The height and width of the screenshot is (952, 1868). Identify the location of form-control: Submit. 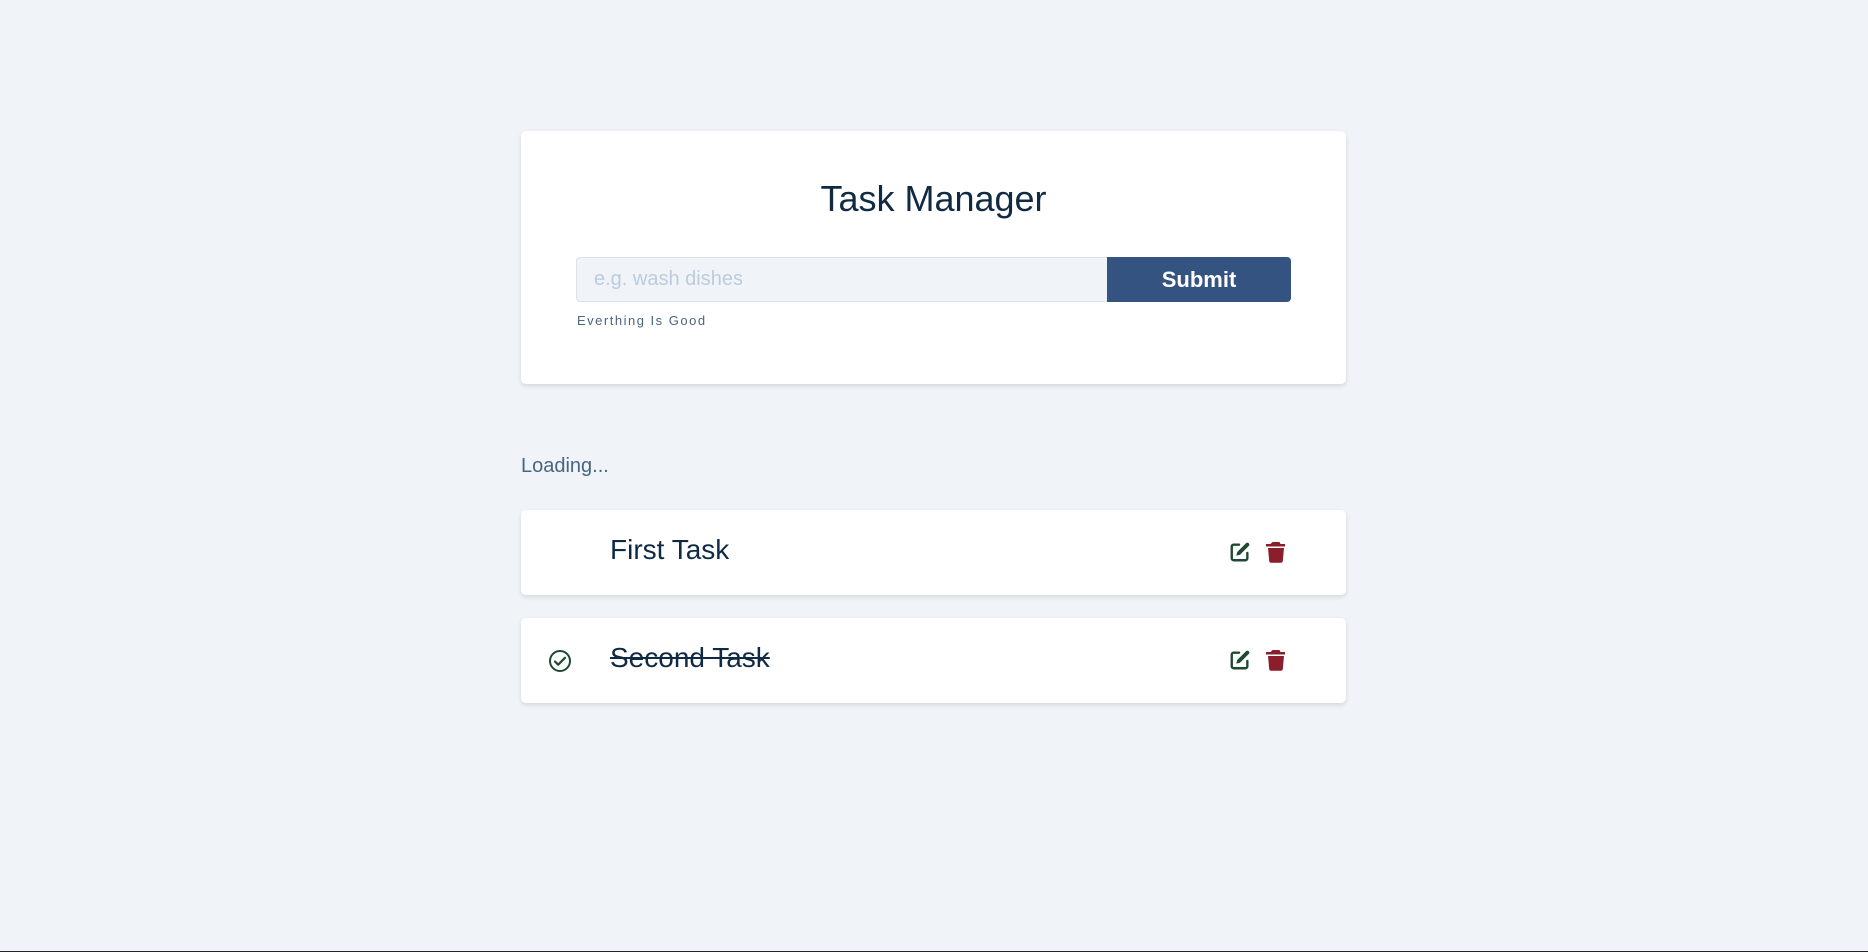
(933, 279).